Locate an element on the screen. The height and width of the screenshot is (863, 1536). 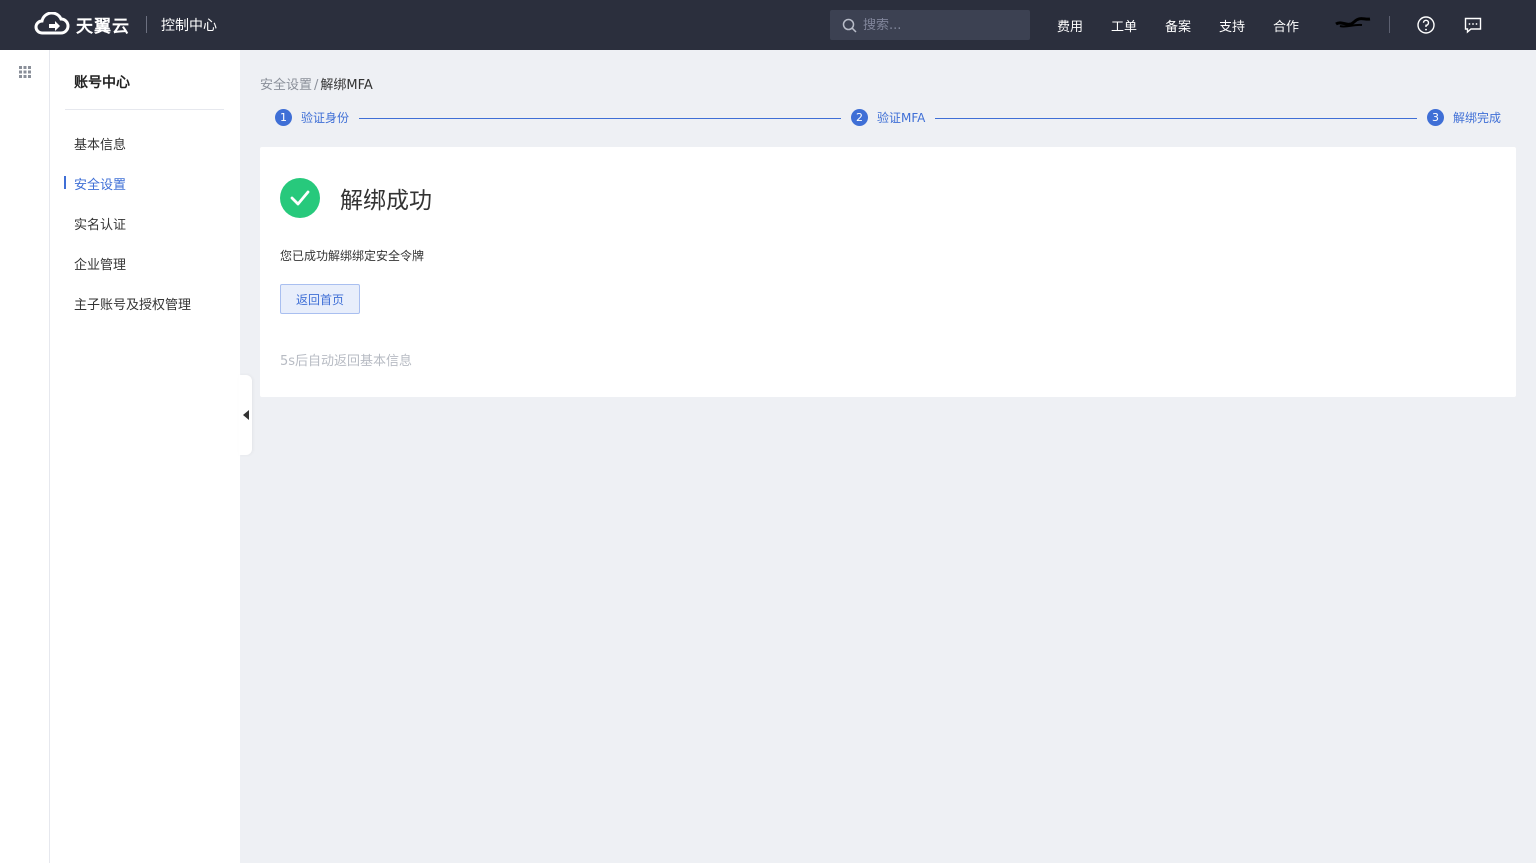
result-title: 解绑成功 is located at coordinates (386, 201).